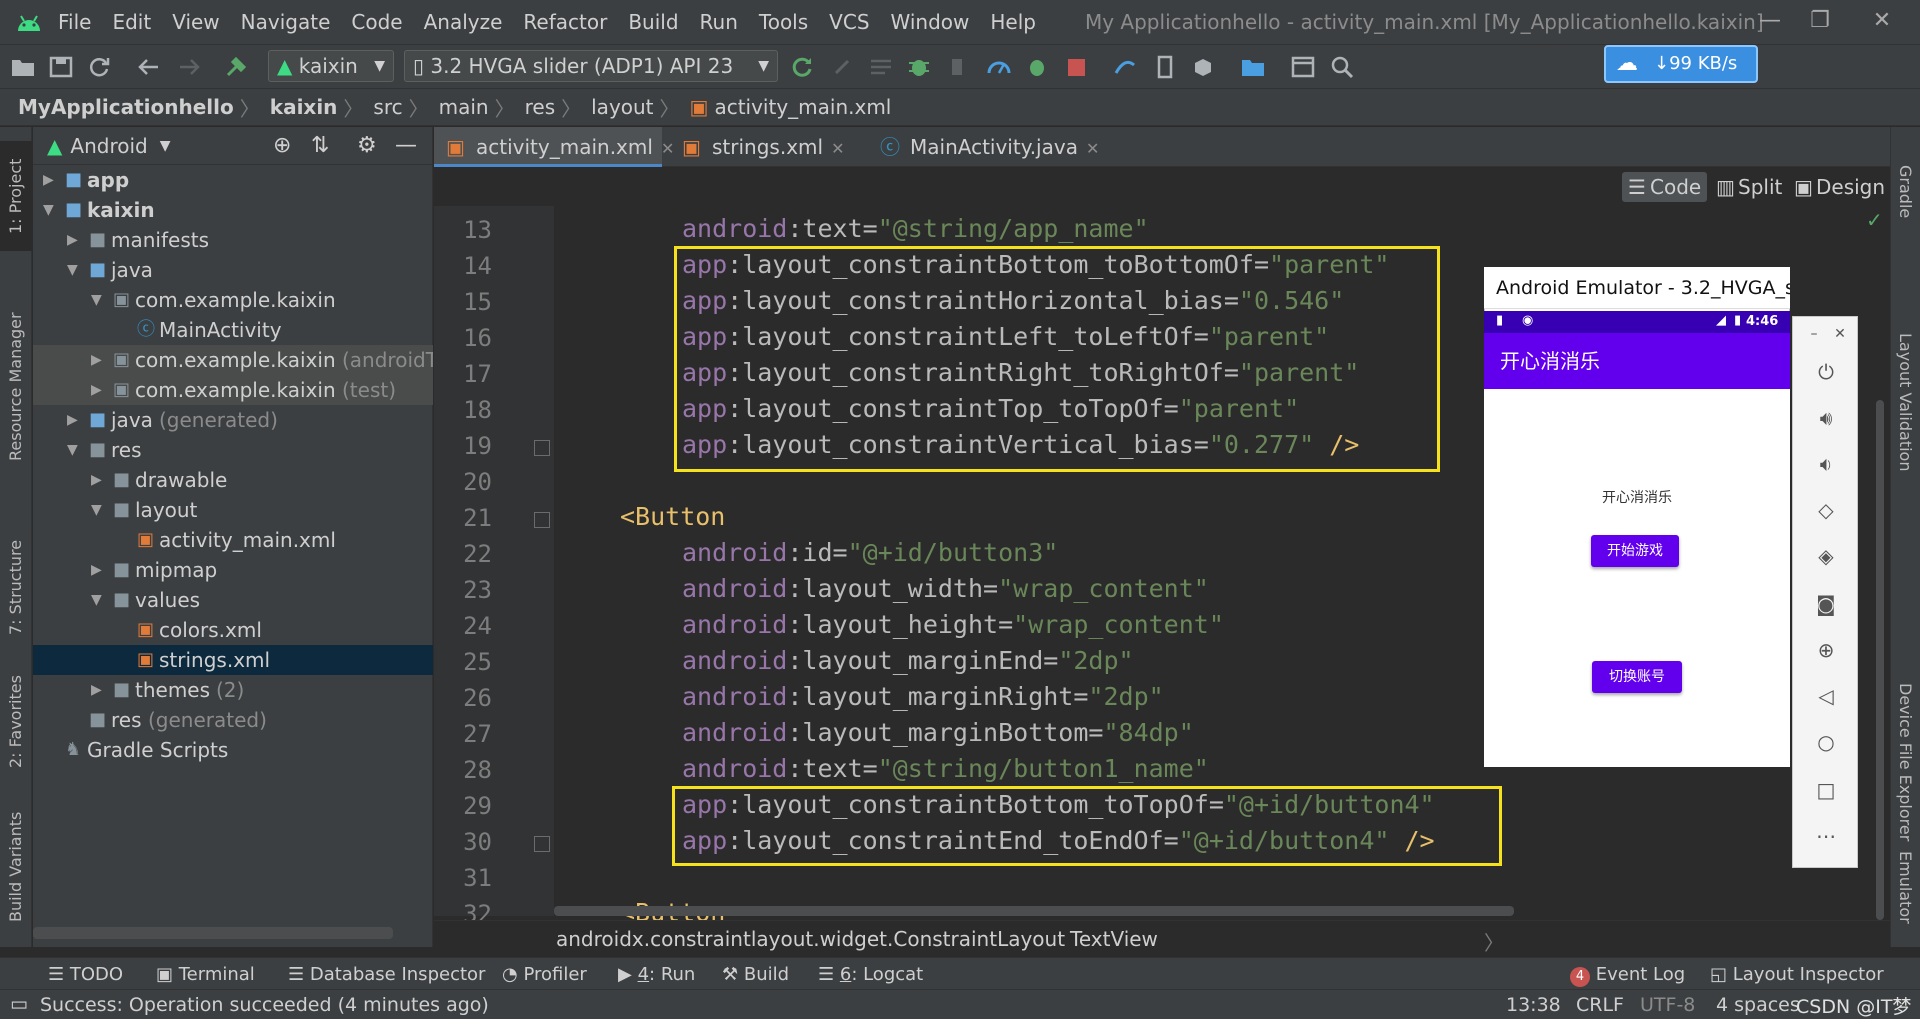  What do you see at coordinates (233, 600) in the screenshot?
I see `tree-item: ▼ ■ values` at bounding box center [233, 600].